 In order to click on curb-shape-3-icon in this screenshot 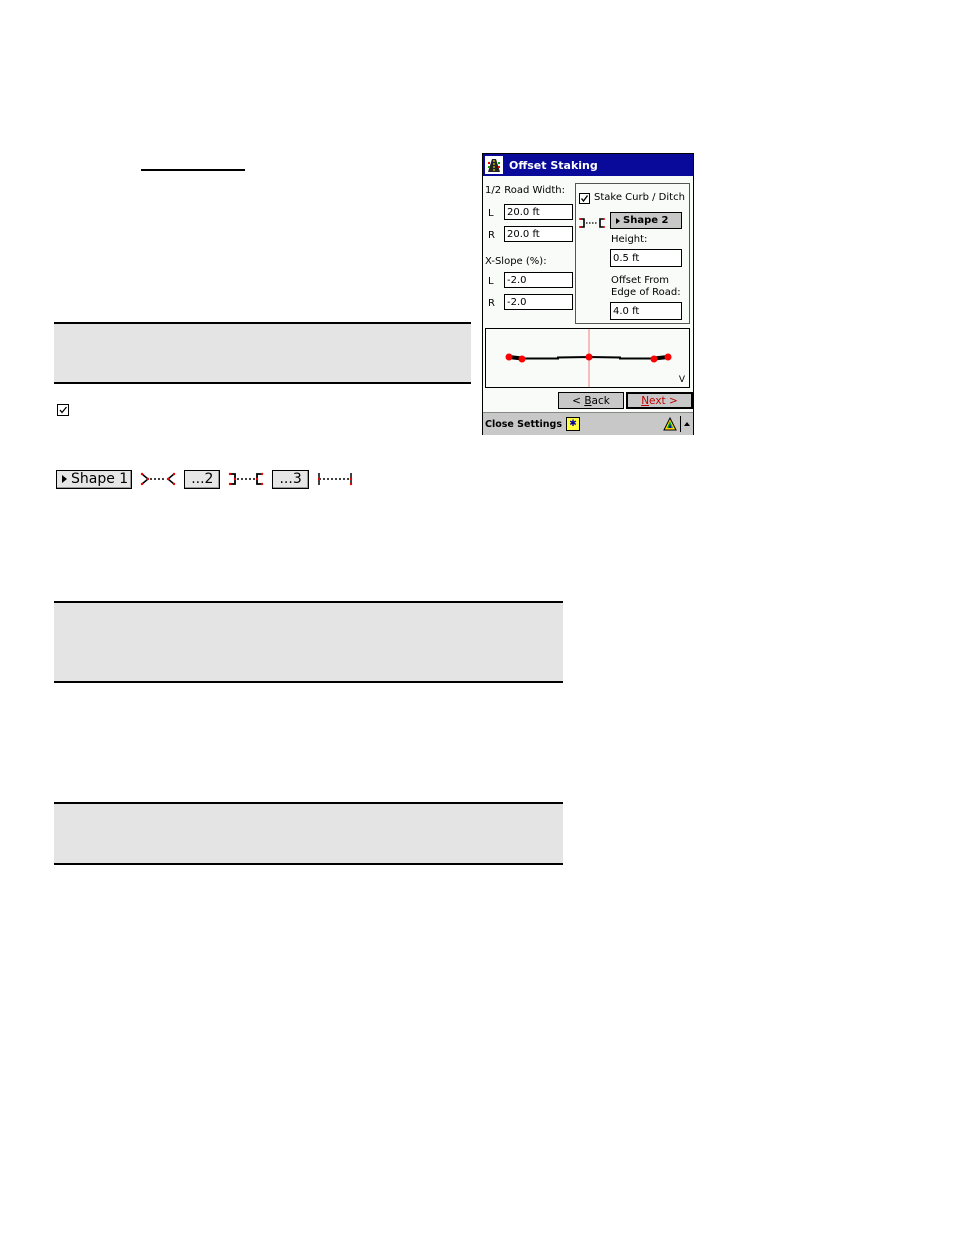, I will do `click(335, 479)`.